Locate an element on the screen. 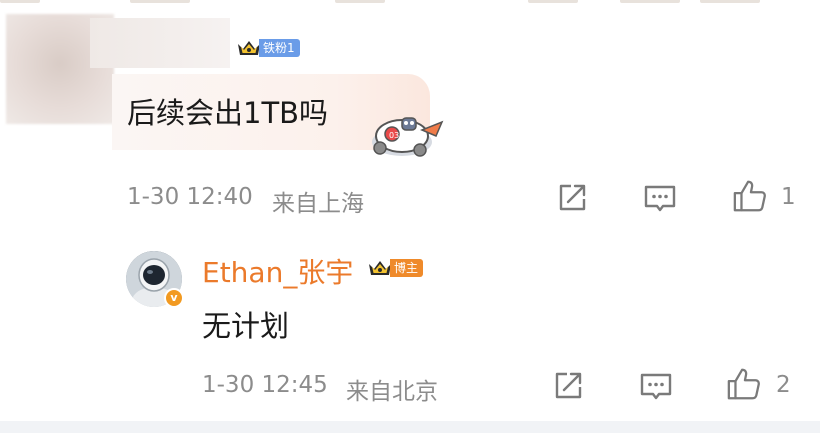 The image size is (820, 433). blogger-badge: 博主 is located at coordinates (395, 268).